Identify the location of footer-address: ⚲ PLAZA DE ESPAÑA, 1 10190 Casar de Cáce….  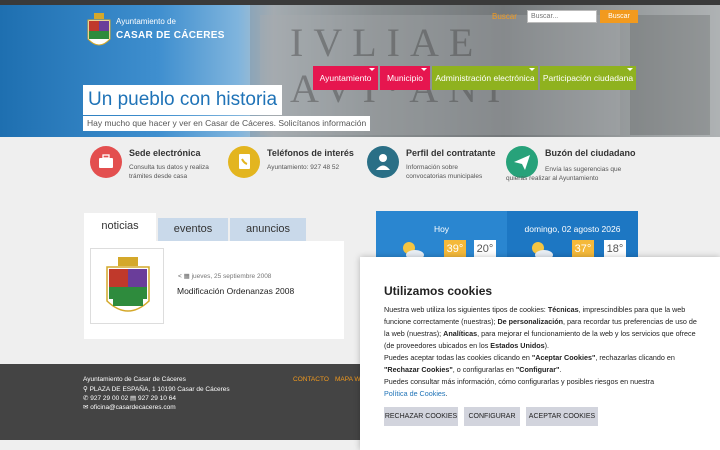
(156, 389).